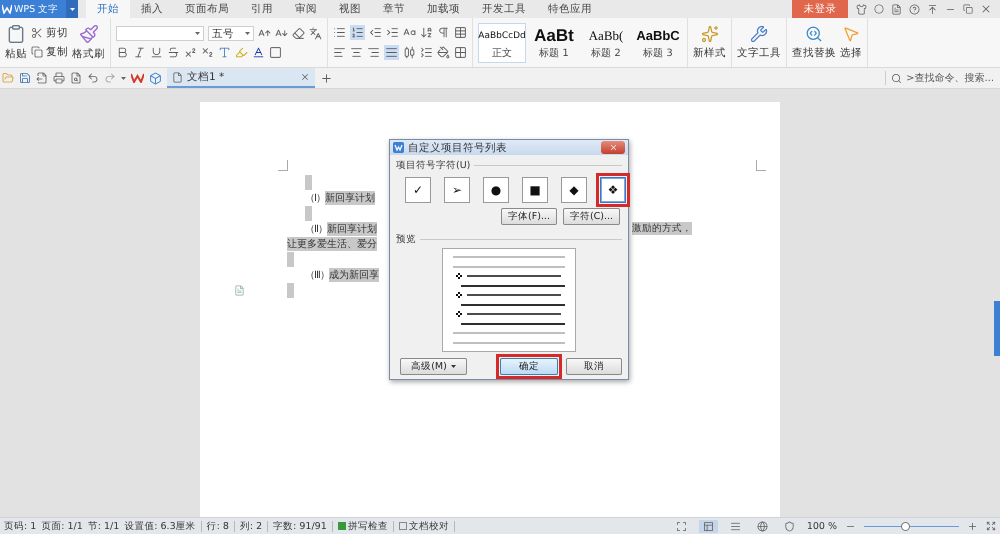  I want to click on style-preset: AaBb( 标题 2, so click(606, 42).